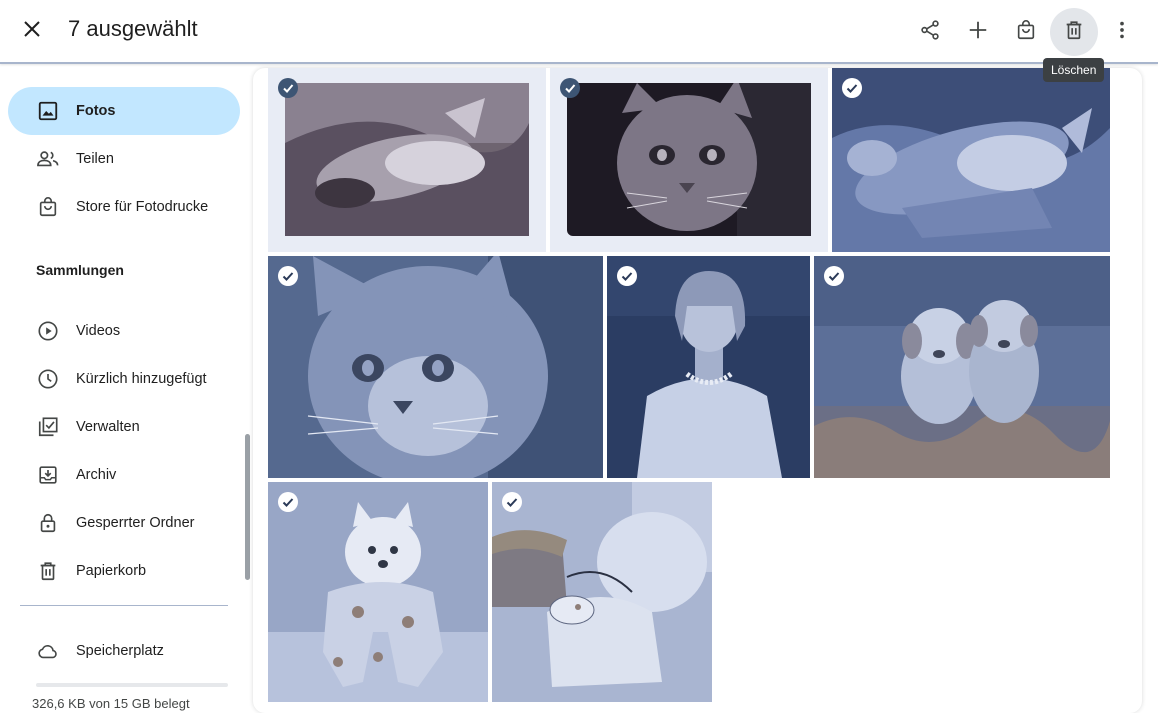 The width and height of the screenshot is (1158, 713). I want to click on sidebar-divider, so click(124, 605).